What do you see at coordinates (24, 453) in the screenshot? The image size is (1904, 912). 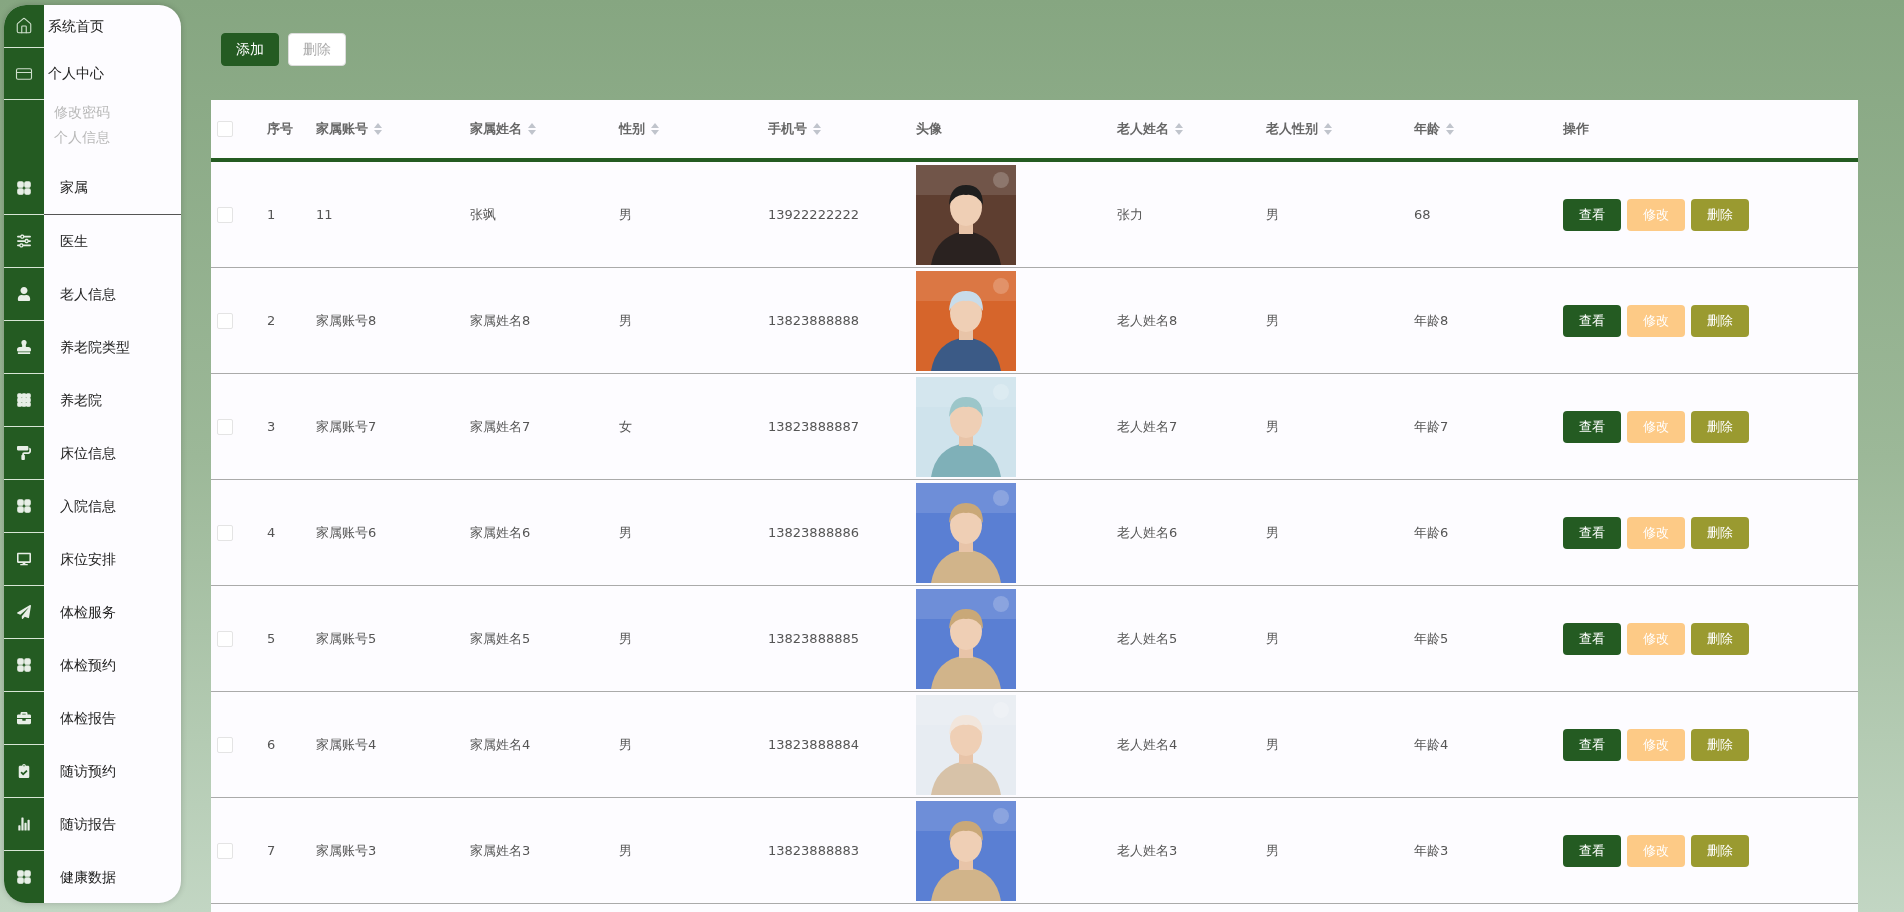 I see `roller-icon` at bounding box center [24, 453].